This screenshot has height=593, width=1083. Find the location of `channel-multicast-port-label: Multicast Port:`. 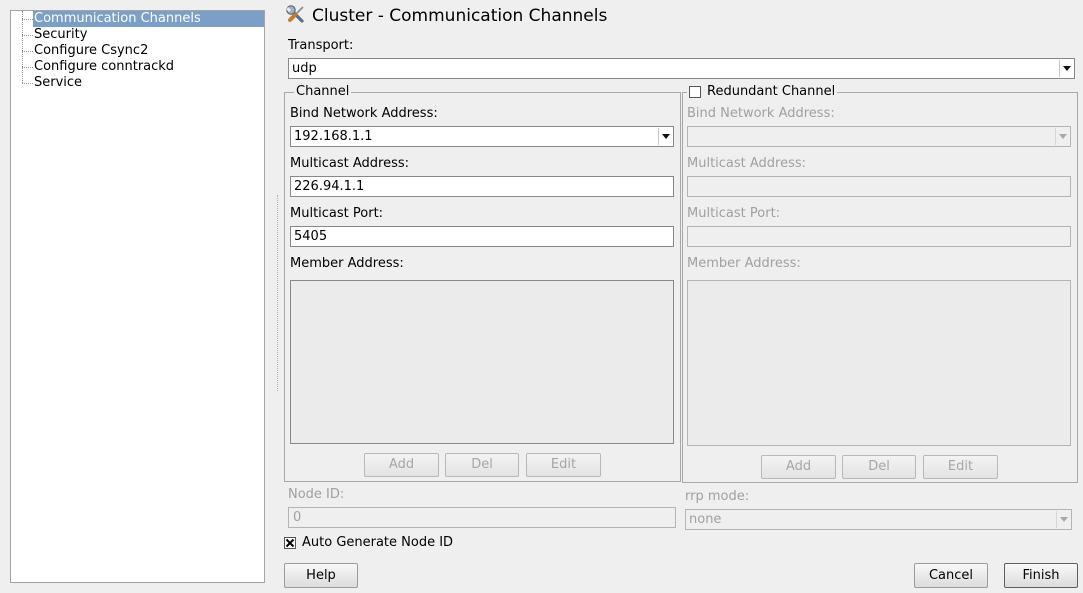

channel-multicast-port-label: Multicast Port: is located at coordinates (337, 213).